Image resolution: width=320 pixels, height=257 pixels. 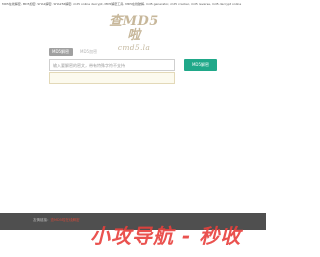 What do you see at coordinates (112, 65) in the screenshot?
I see `hash-input` at bounding box center [112, 65].